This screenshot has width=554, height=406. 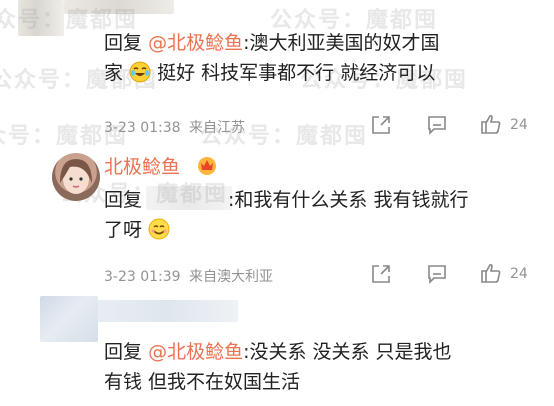 I want to click on comment-text-line2: 有钱 但我不在奴国生活, so click(x=202, y=382).